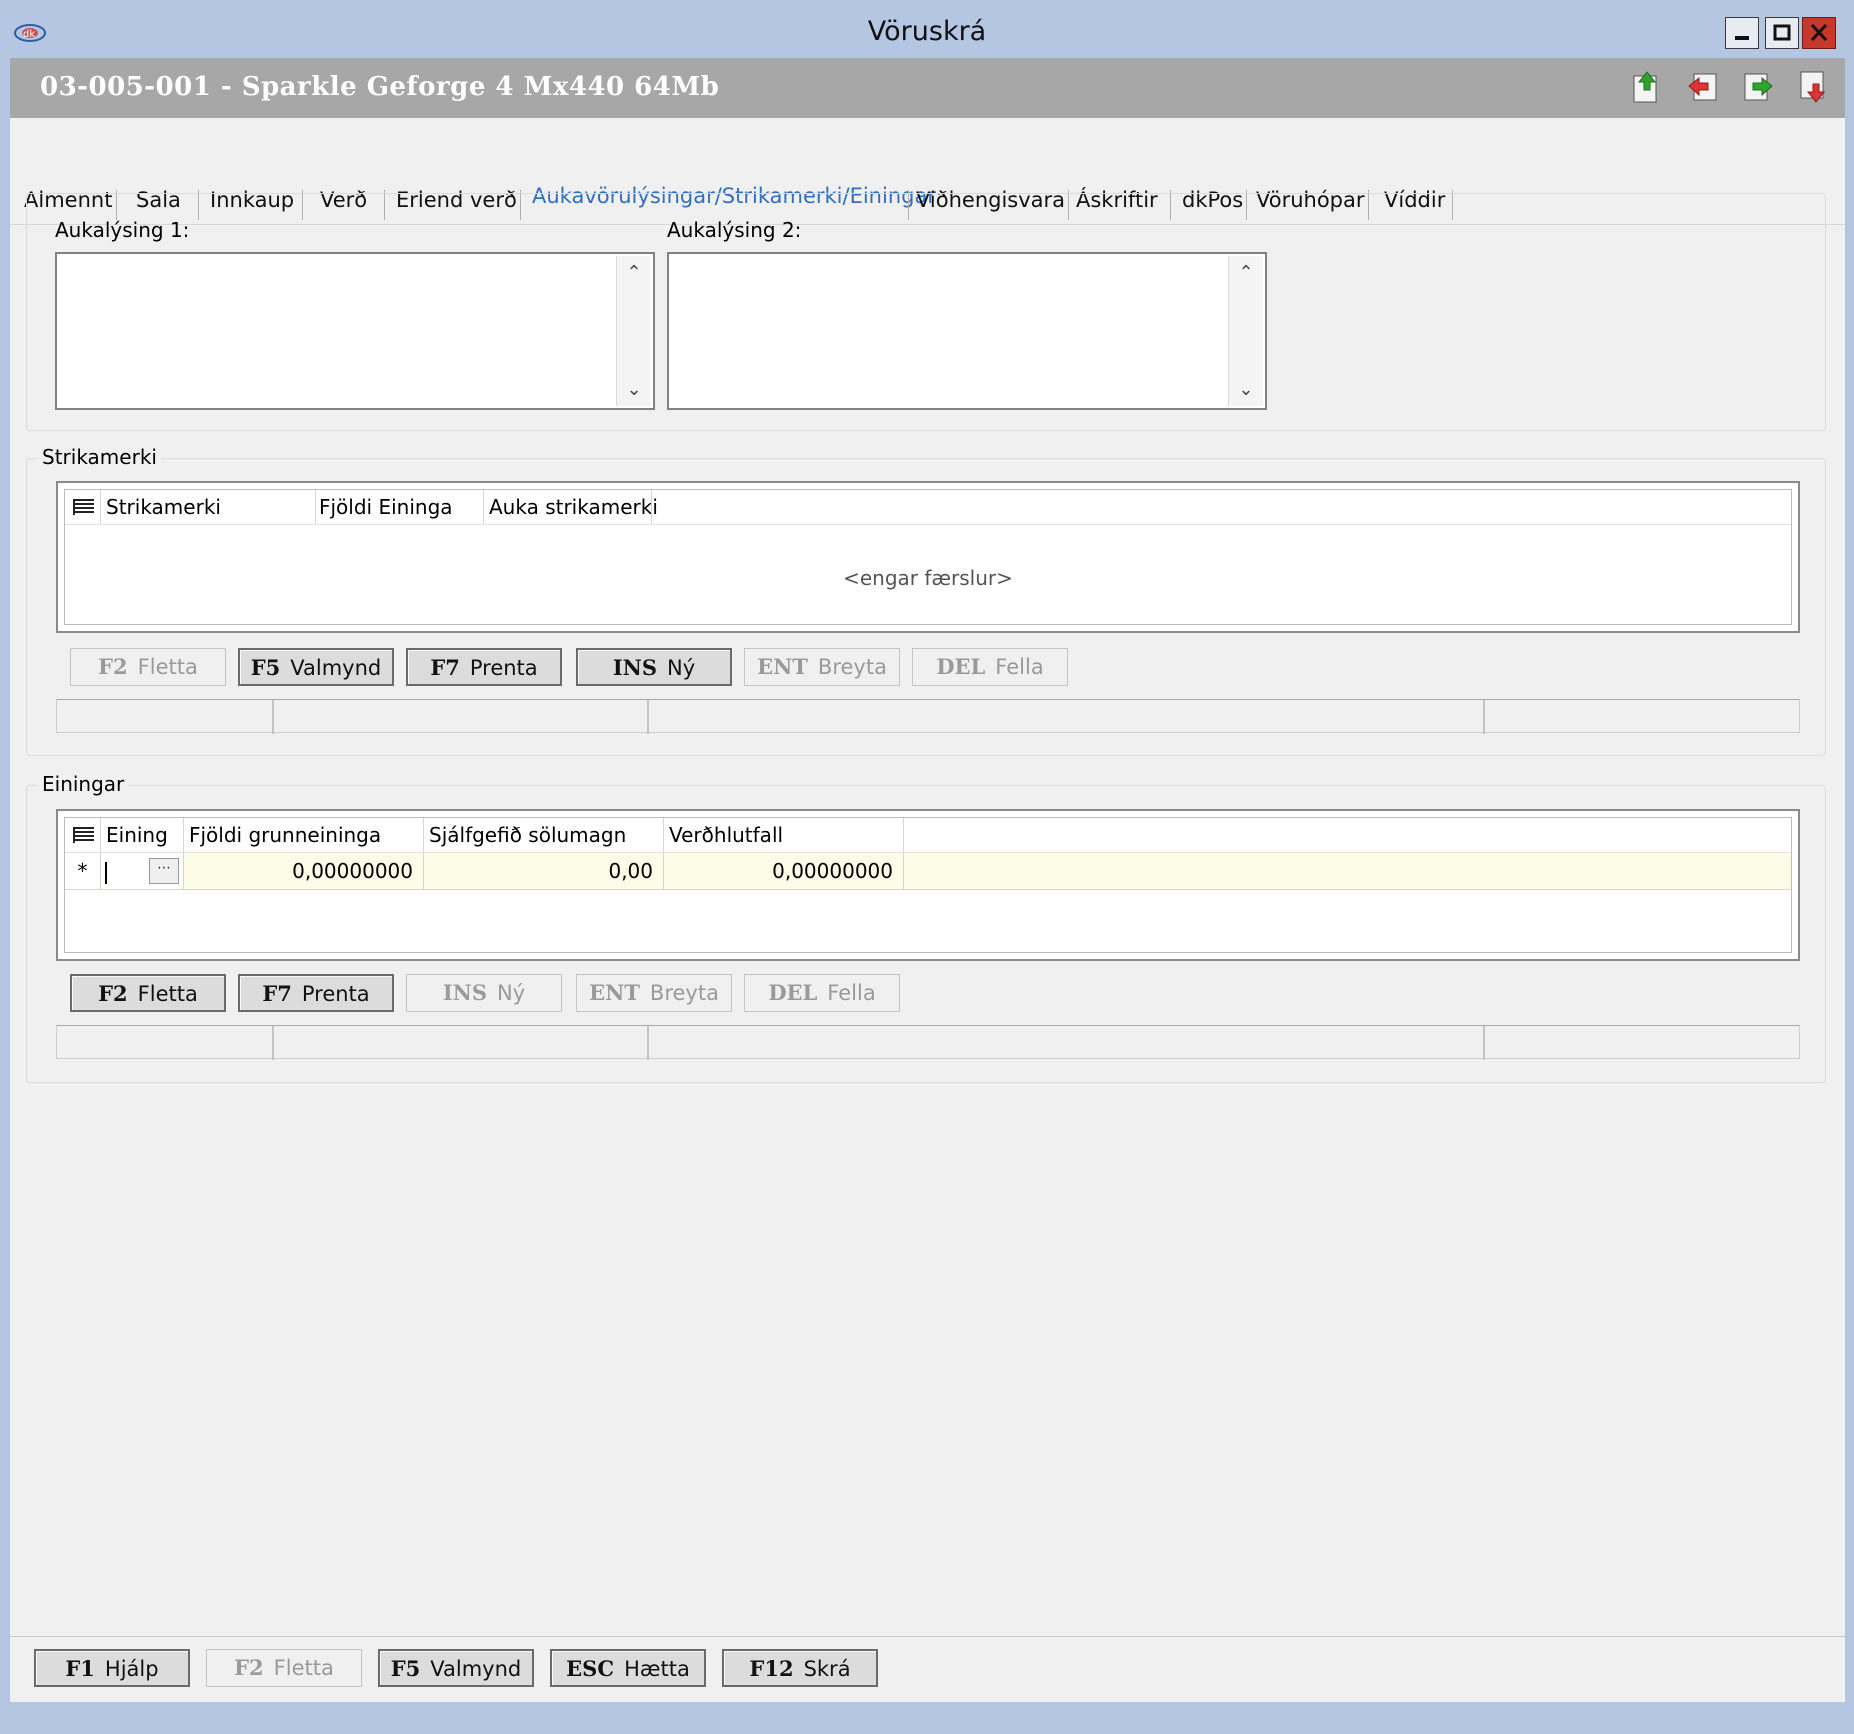 This screenshot has height=1734, width=1854. I want to click on column-header-fjoldi-grunneininga: Fjöldi grunneininga, so click(285, 835).